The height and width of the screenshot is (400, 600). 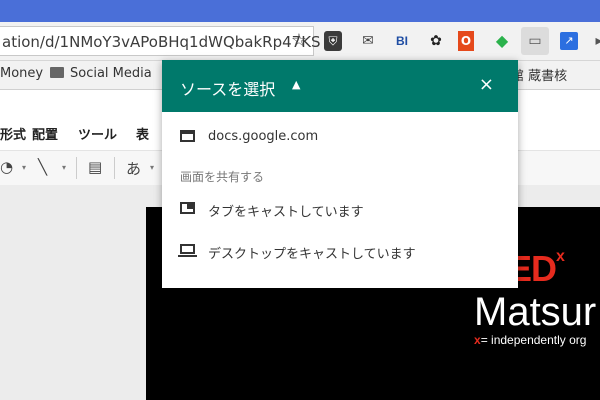 I want to click on menu-format: 形式, so click(x=13, y=133).